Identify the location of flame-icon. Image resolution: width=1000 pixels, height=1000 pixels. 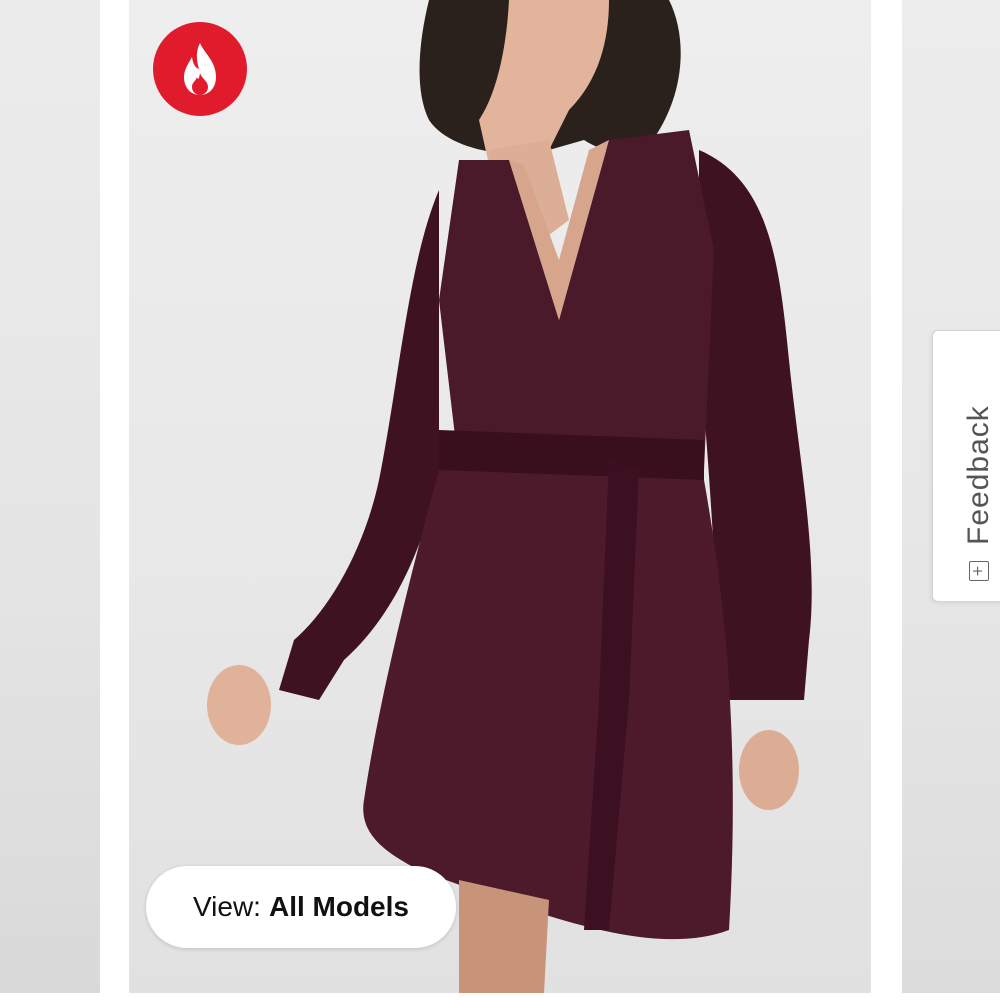
(200, 69).